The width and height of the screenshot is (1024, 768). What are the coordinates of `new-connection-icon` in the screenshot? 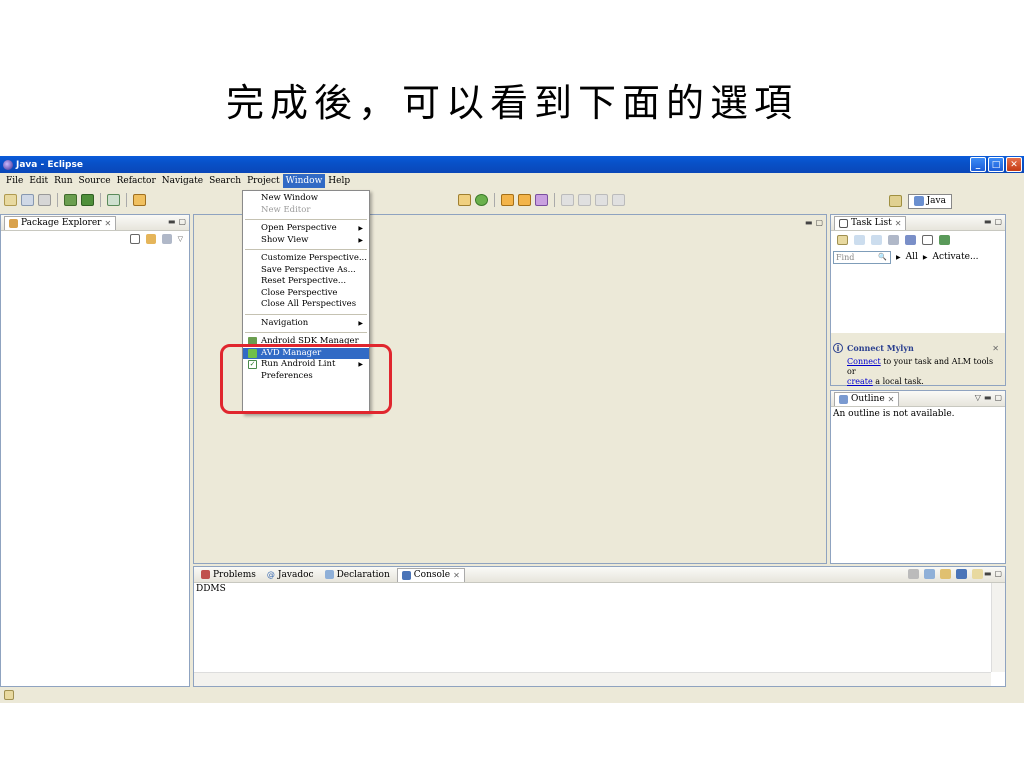 It's located at (9, 695).